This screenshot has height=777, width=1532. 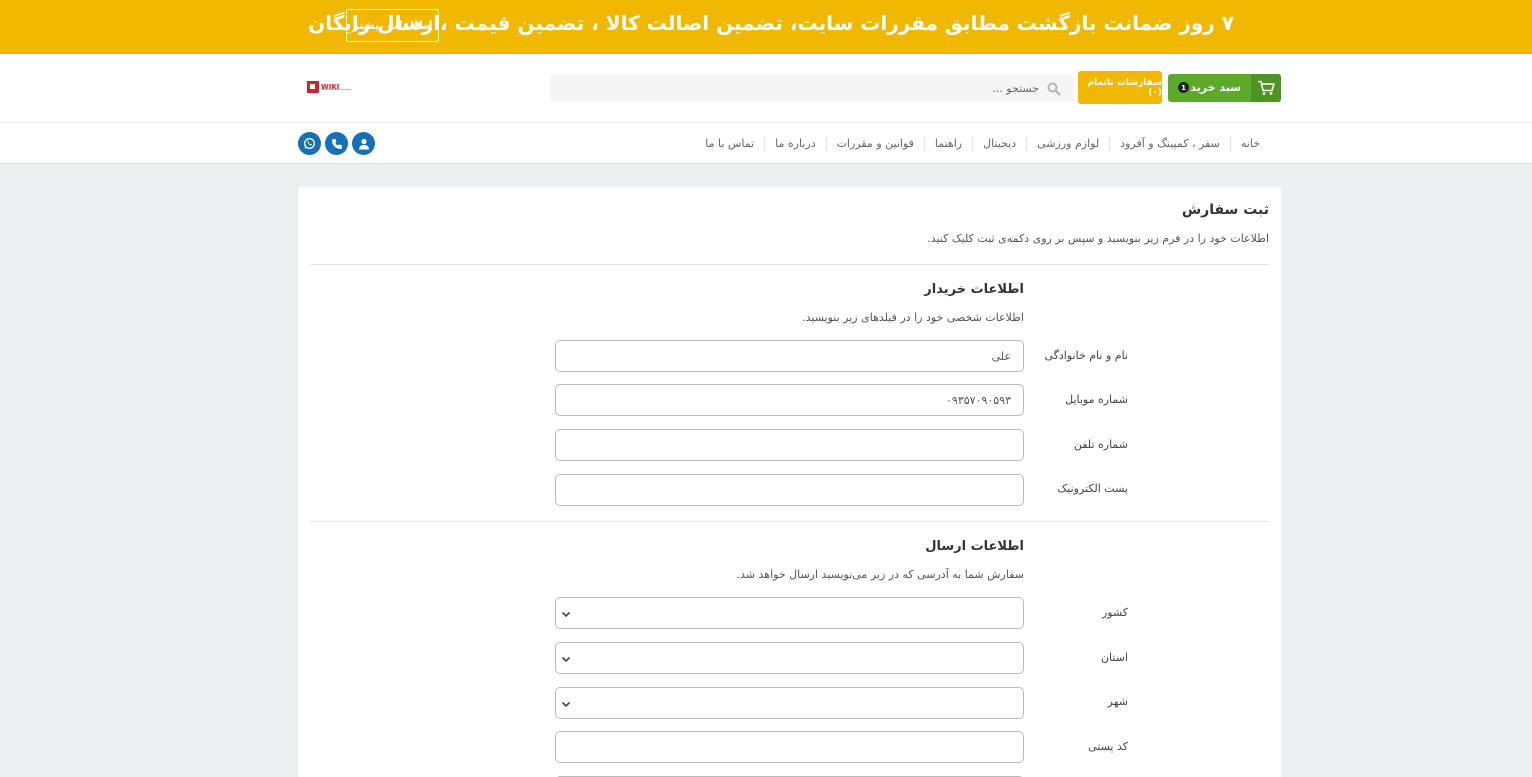 I want to click on phone-icon, so click(x=336, y=143).